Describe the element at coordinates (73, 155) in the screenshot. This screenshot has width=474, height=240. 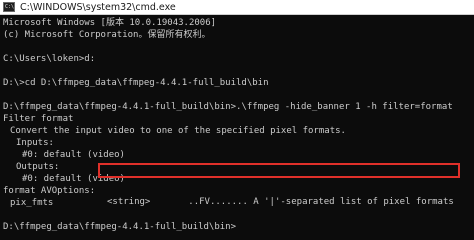
I see `console-line-input-0: #0: default (video)` at that location.